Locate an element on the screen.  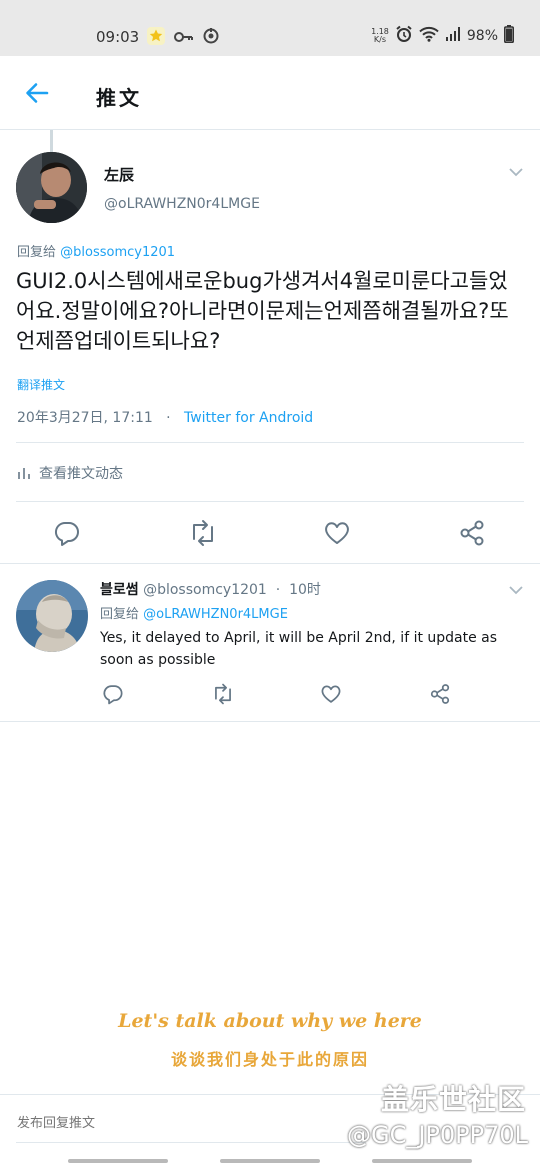
nav-back is located at coordinates (422, 1161).